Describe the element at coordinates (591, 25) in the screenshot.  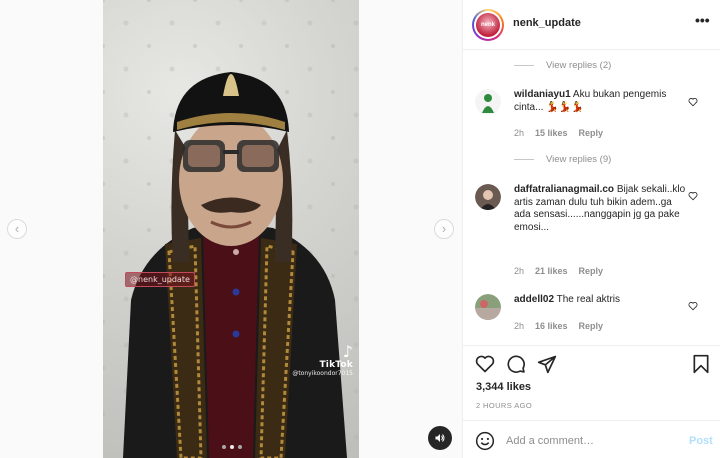
I see `post-header: nenk nenk_update •••` at that location.